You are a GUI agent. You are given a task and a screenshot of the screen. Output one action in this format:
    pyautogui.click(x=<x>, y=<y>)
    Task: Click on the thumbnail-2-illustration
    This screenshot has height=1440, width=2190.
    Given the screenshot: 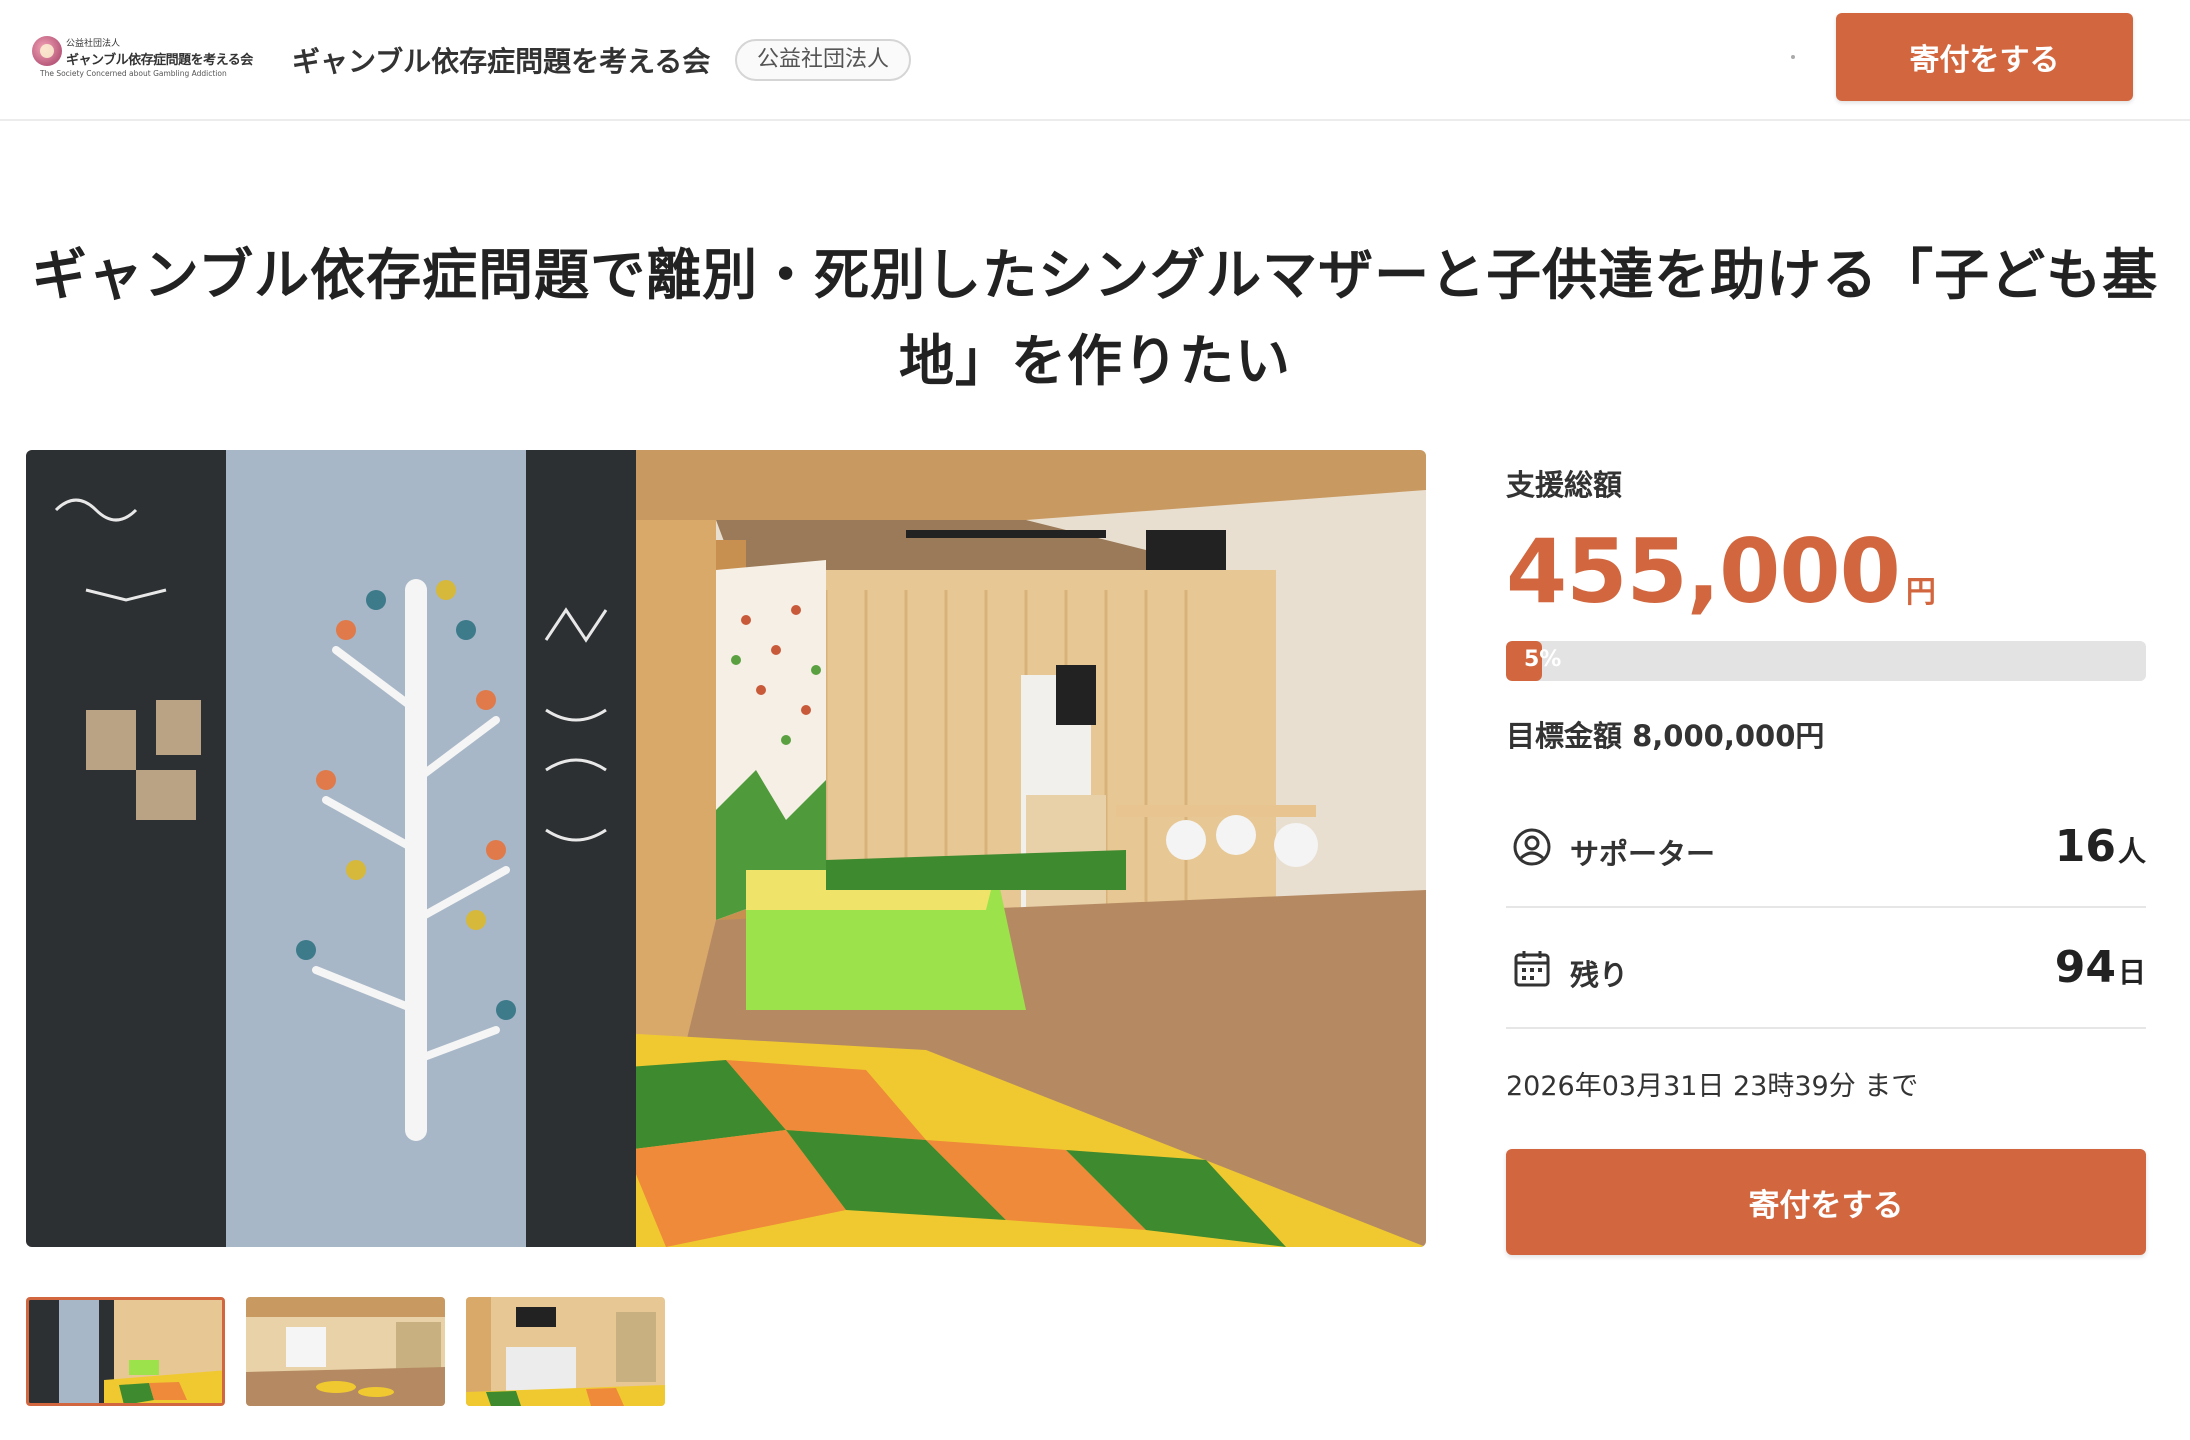 What is the action you would take?
    pyautogui.click(x=345, y=1351)
    